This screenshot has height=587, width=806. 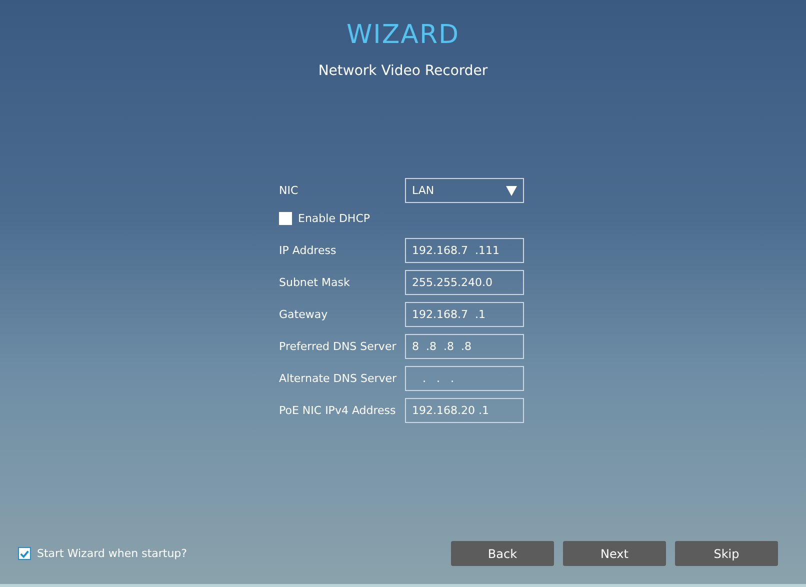 I want to click on field-label: Alternate DNS Server, so click(x=338, y=378).